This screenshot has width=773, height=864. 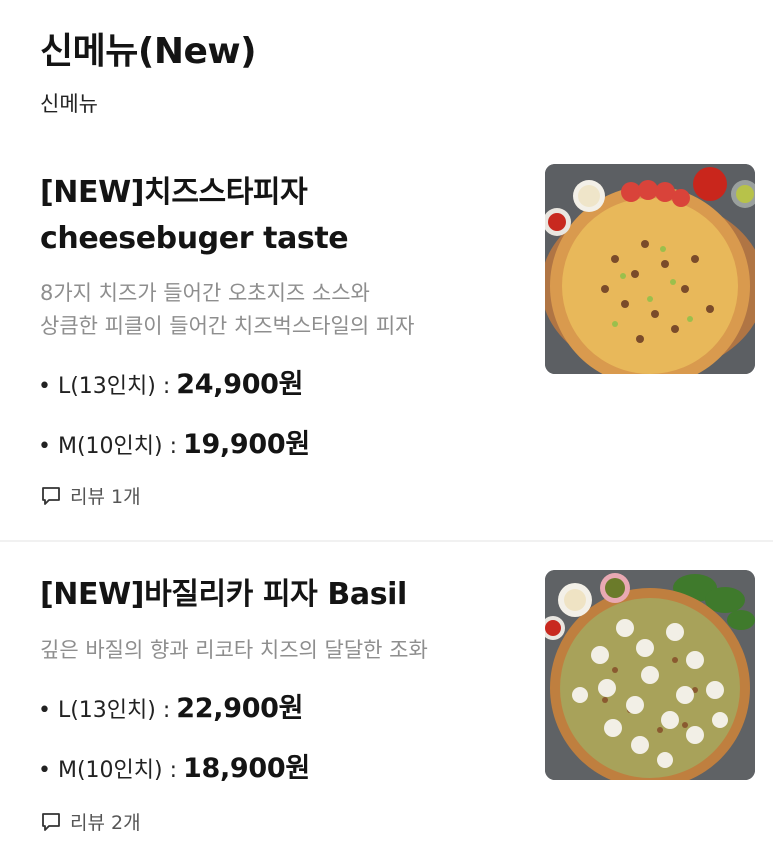 I want to click on price-row-medium: • M(10인치) : 18,900원, so click(x=174, y=766).